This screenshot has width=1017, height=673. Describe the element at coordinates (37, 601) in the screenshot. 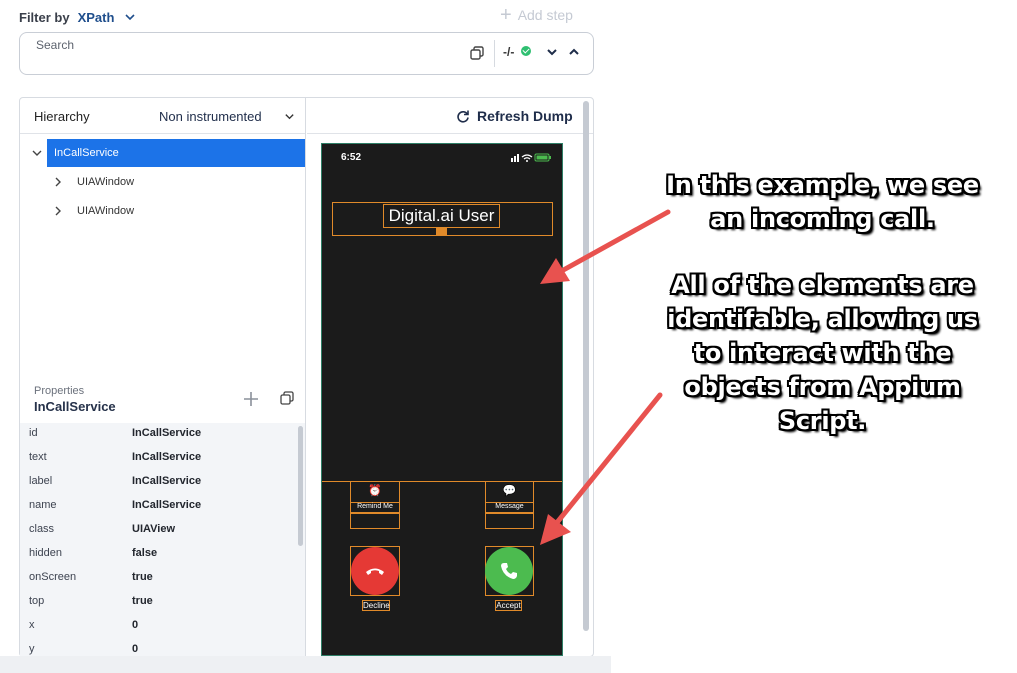

I see `property-key: top` at that location.